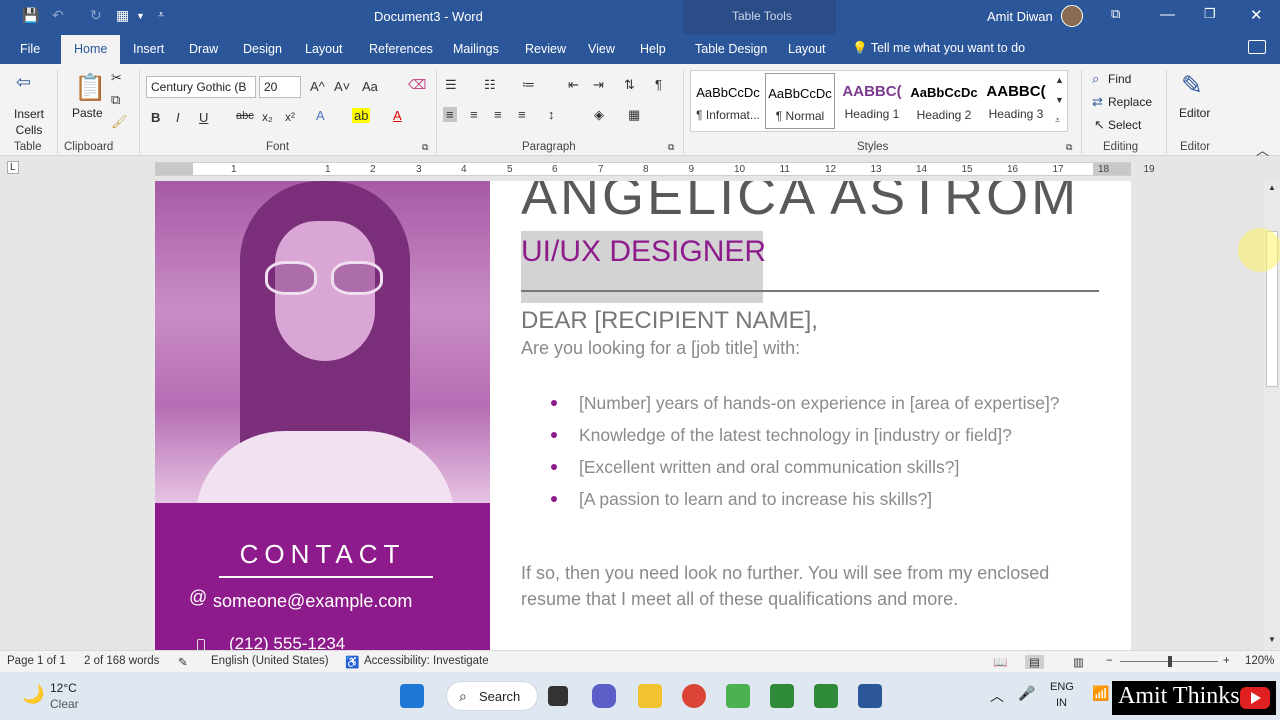  Describe the element at coordinates (1026, 693) in the screenshot. I see `microphone-icon: 🎤` at that location.